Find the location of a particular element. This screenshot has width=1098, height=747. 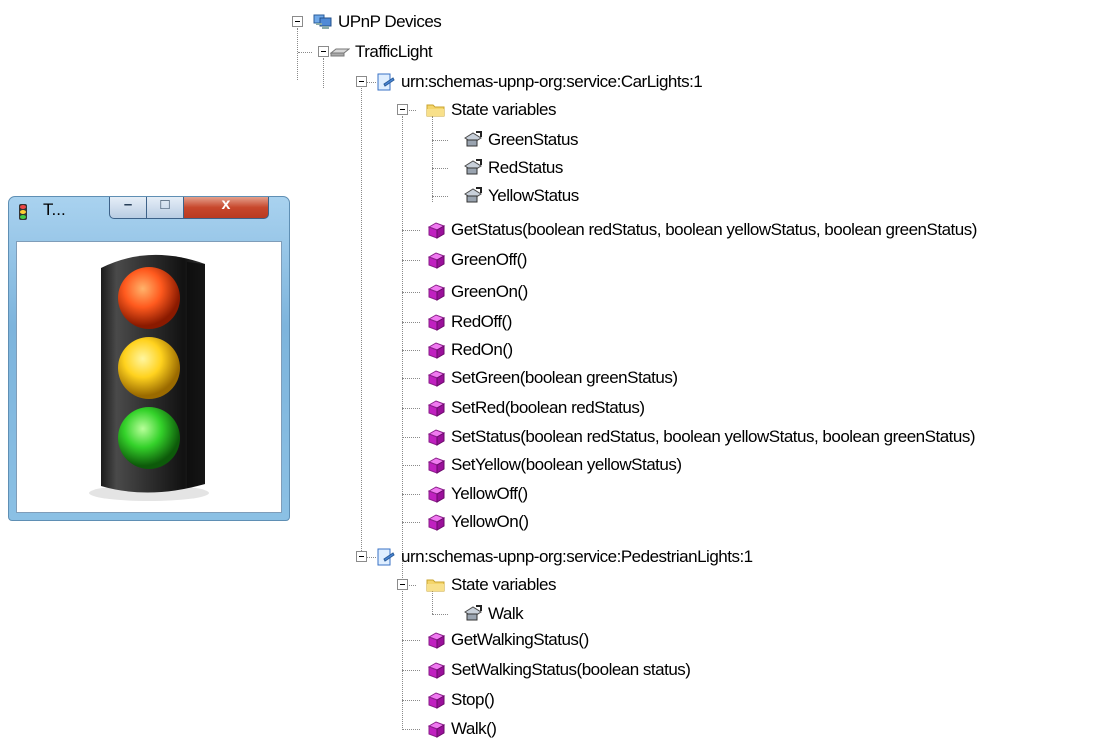

tree-node-label: SetYellow(boolean yellowStatus) is located at coordinates (566, 464).